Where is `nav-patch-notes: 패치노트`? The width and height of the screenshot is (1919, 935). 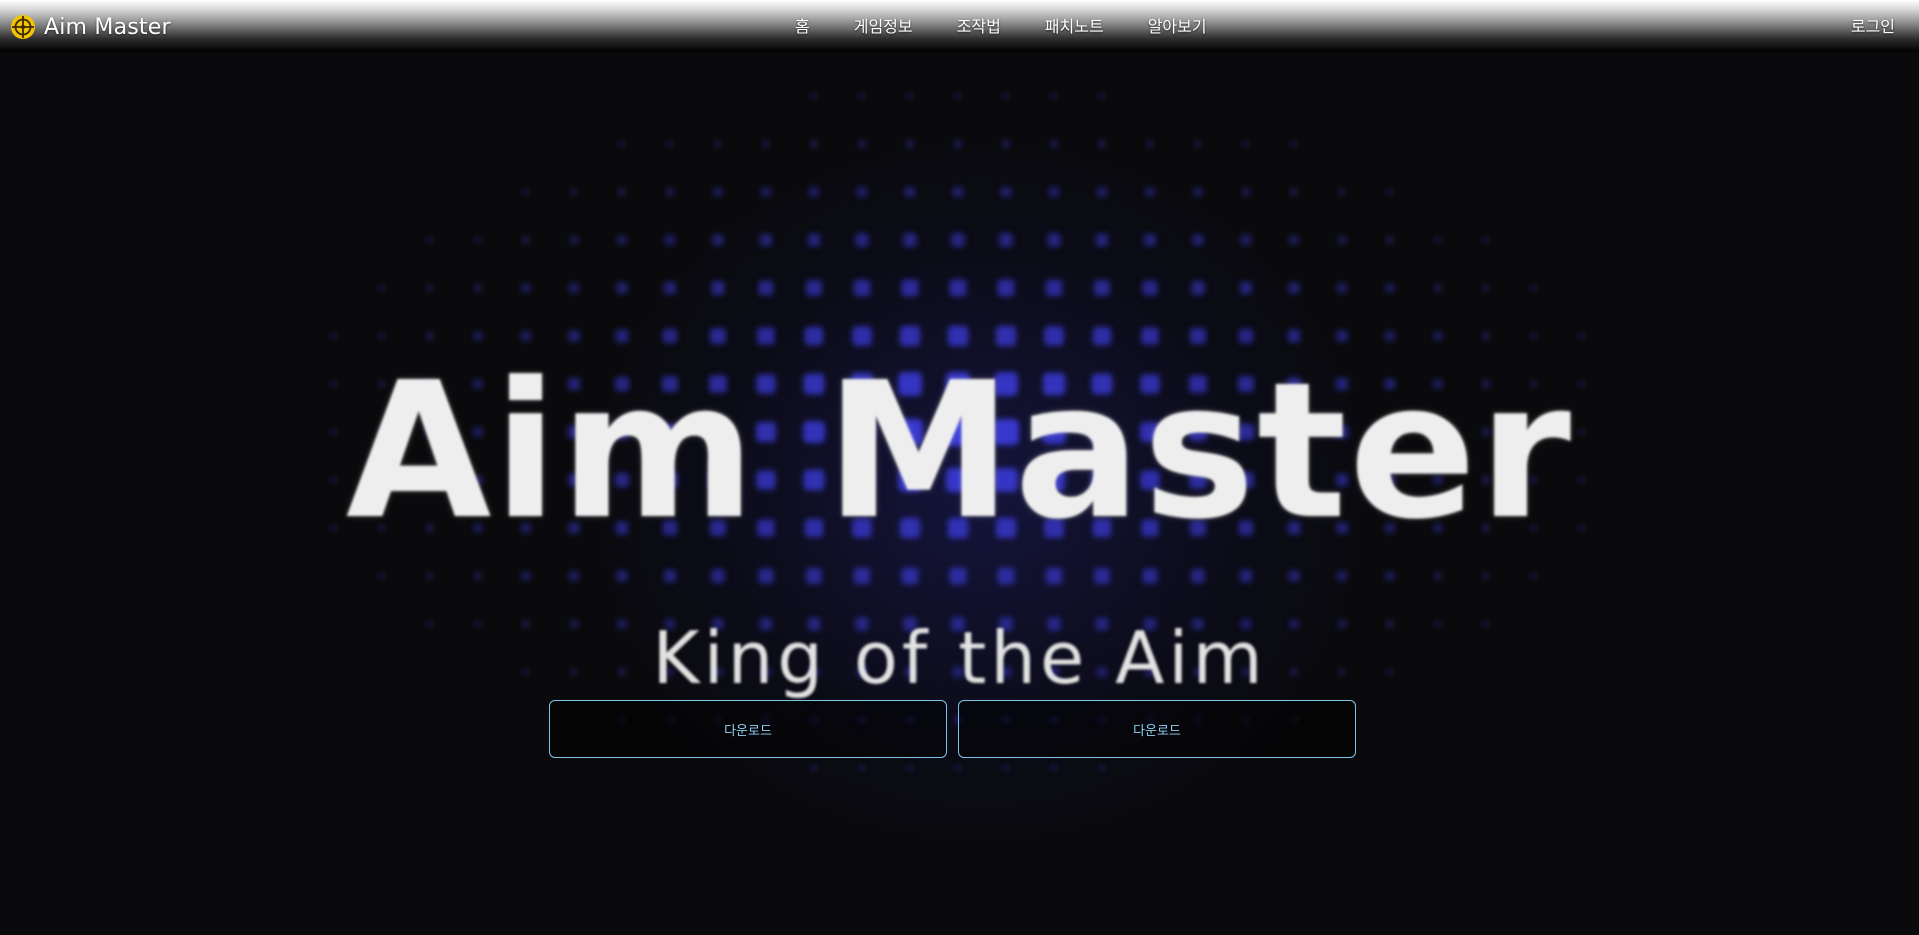
nav-patch-notes: 패치노트 is located at coordinates (1074, 27).